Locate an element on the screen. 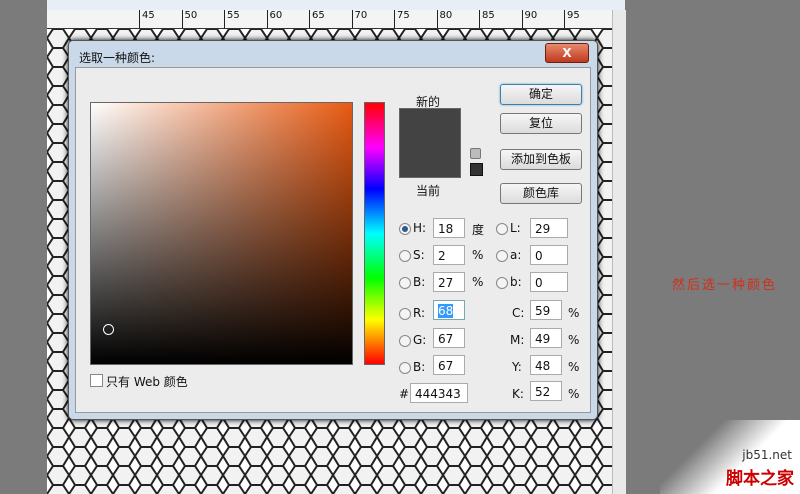  unit-h: 度 is located at coordinates (478, 230).